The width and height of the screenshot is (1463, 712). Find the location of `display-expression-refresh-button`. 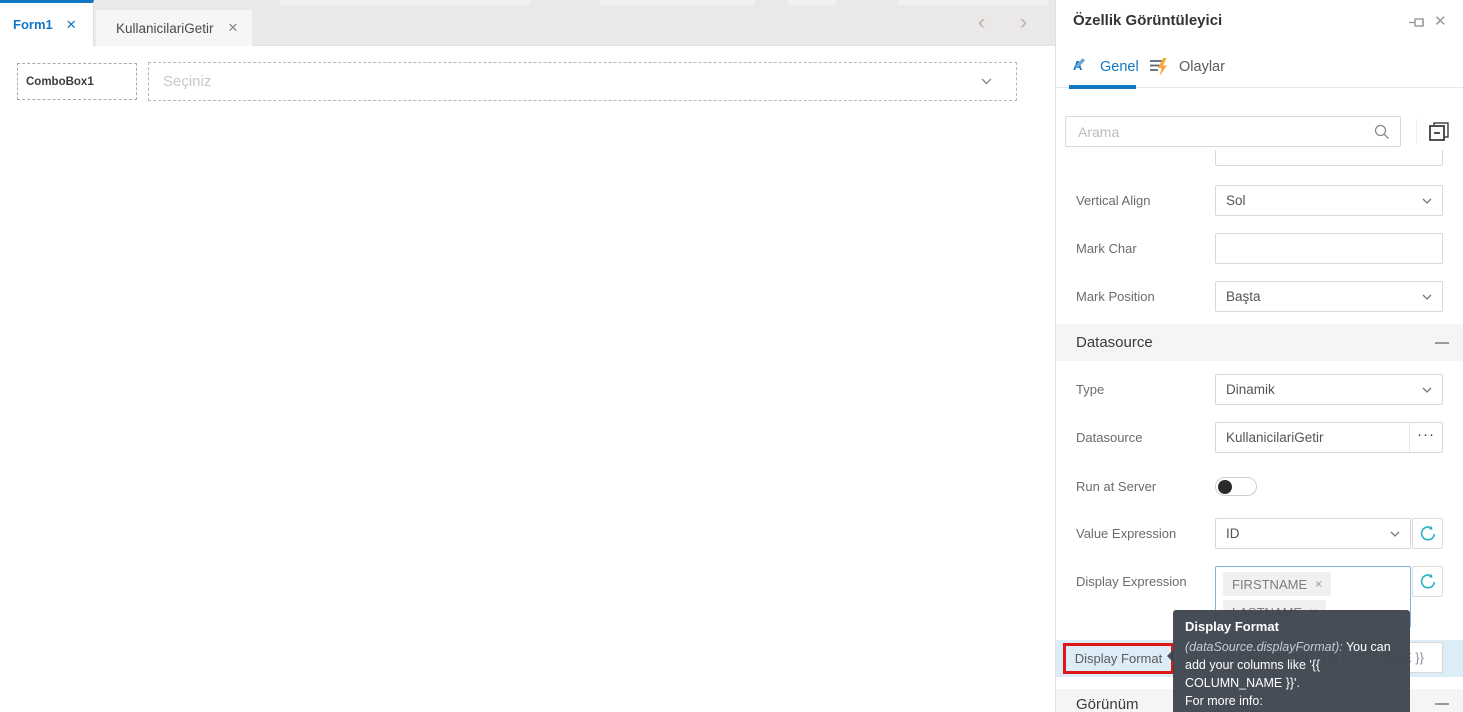

display-expression-refresh-button is located at coordinates (1427, 581).